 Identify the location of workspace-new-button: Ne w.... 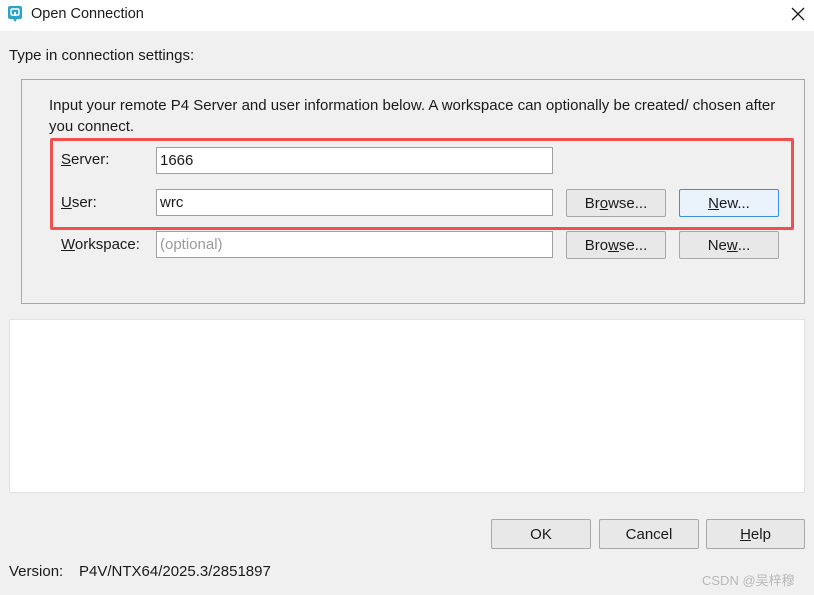
(729, 245).